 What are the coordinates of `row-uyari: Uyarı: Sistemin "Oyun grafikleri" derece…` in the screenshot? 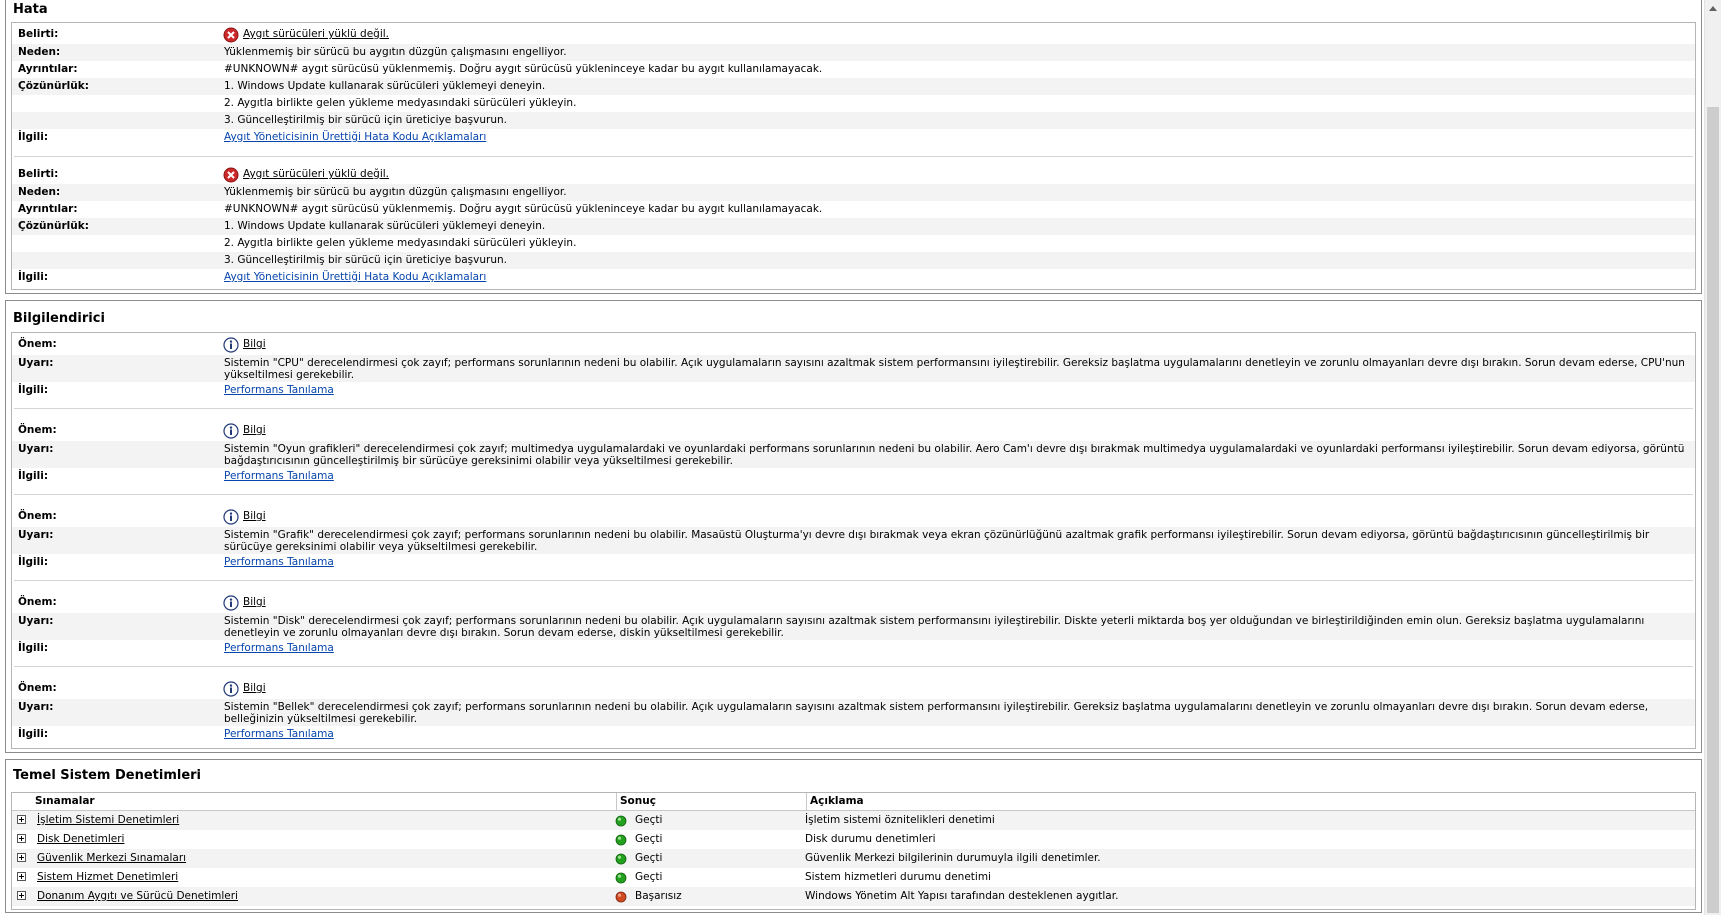 It's located at (853, 454).